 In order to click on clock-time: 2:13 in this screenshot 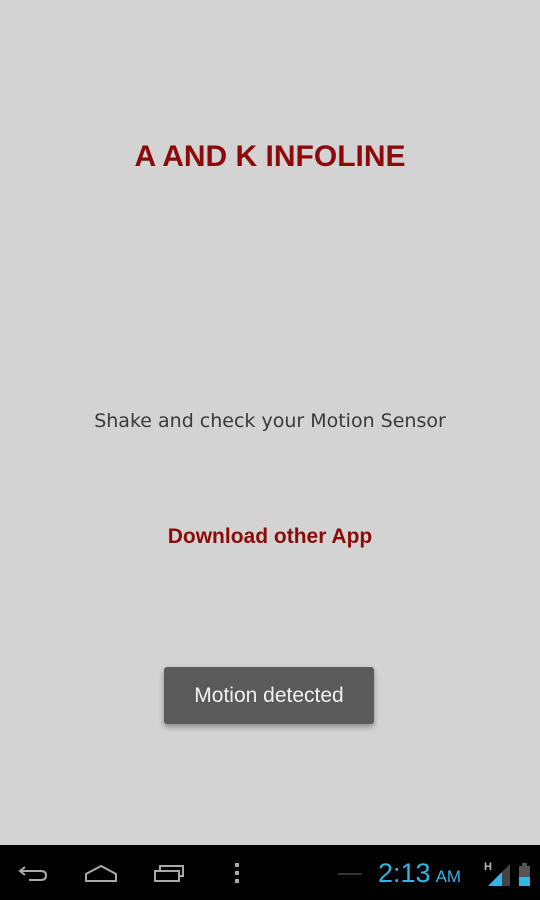, I will do `click(404, 873)`.